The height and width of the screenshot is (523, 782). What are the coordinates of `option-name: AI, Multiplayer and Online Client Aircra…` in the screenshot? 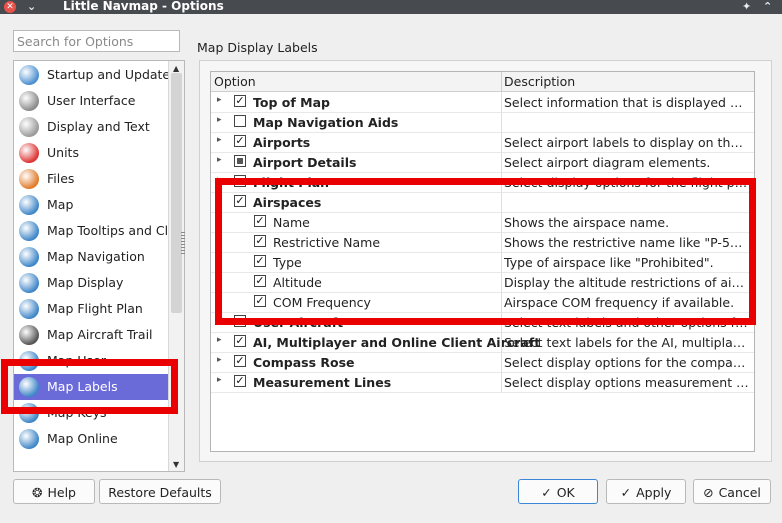 It's located at (397, 342).